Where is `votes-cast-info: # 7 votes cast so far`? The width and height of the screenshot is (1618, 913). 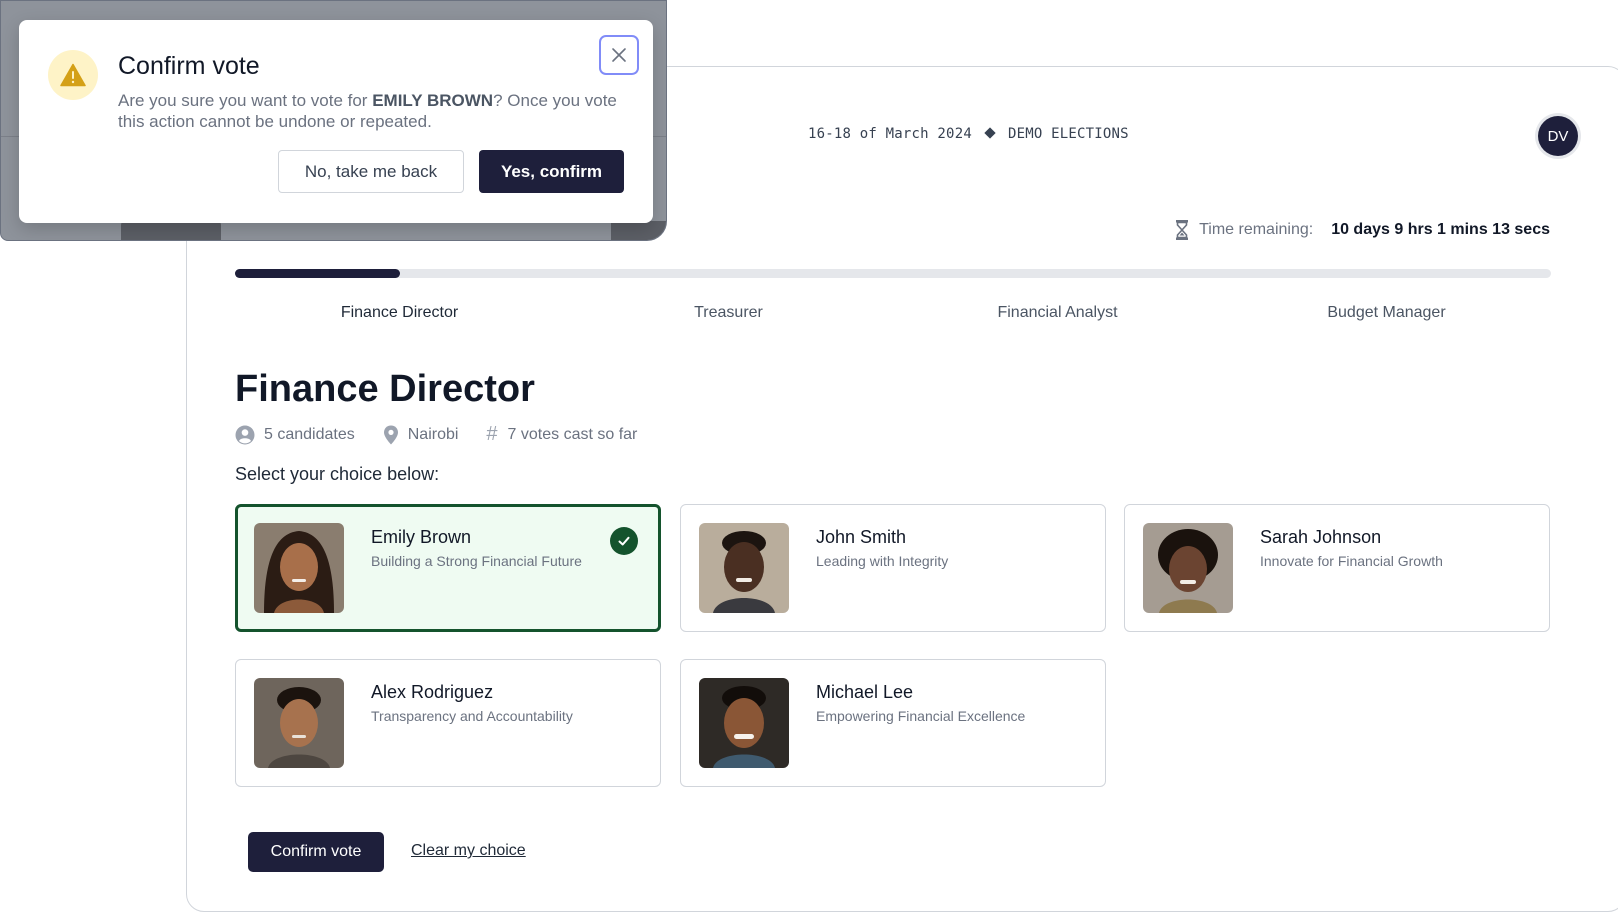
votes-cast-info: # 7 votes cast so far is located at coordinates (561, 434).